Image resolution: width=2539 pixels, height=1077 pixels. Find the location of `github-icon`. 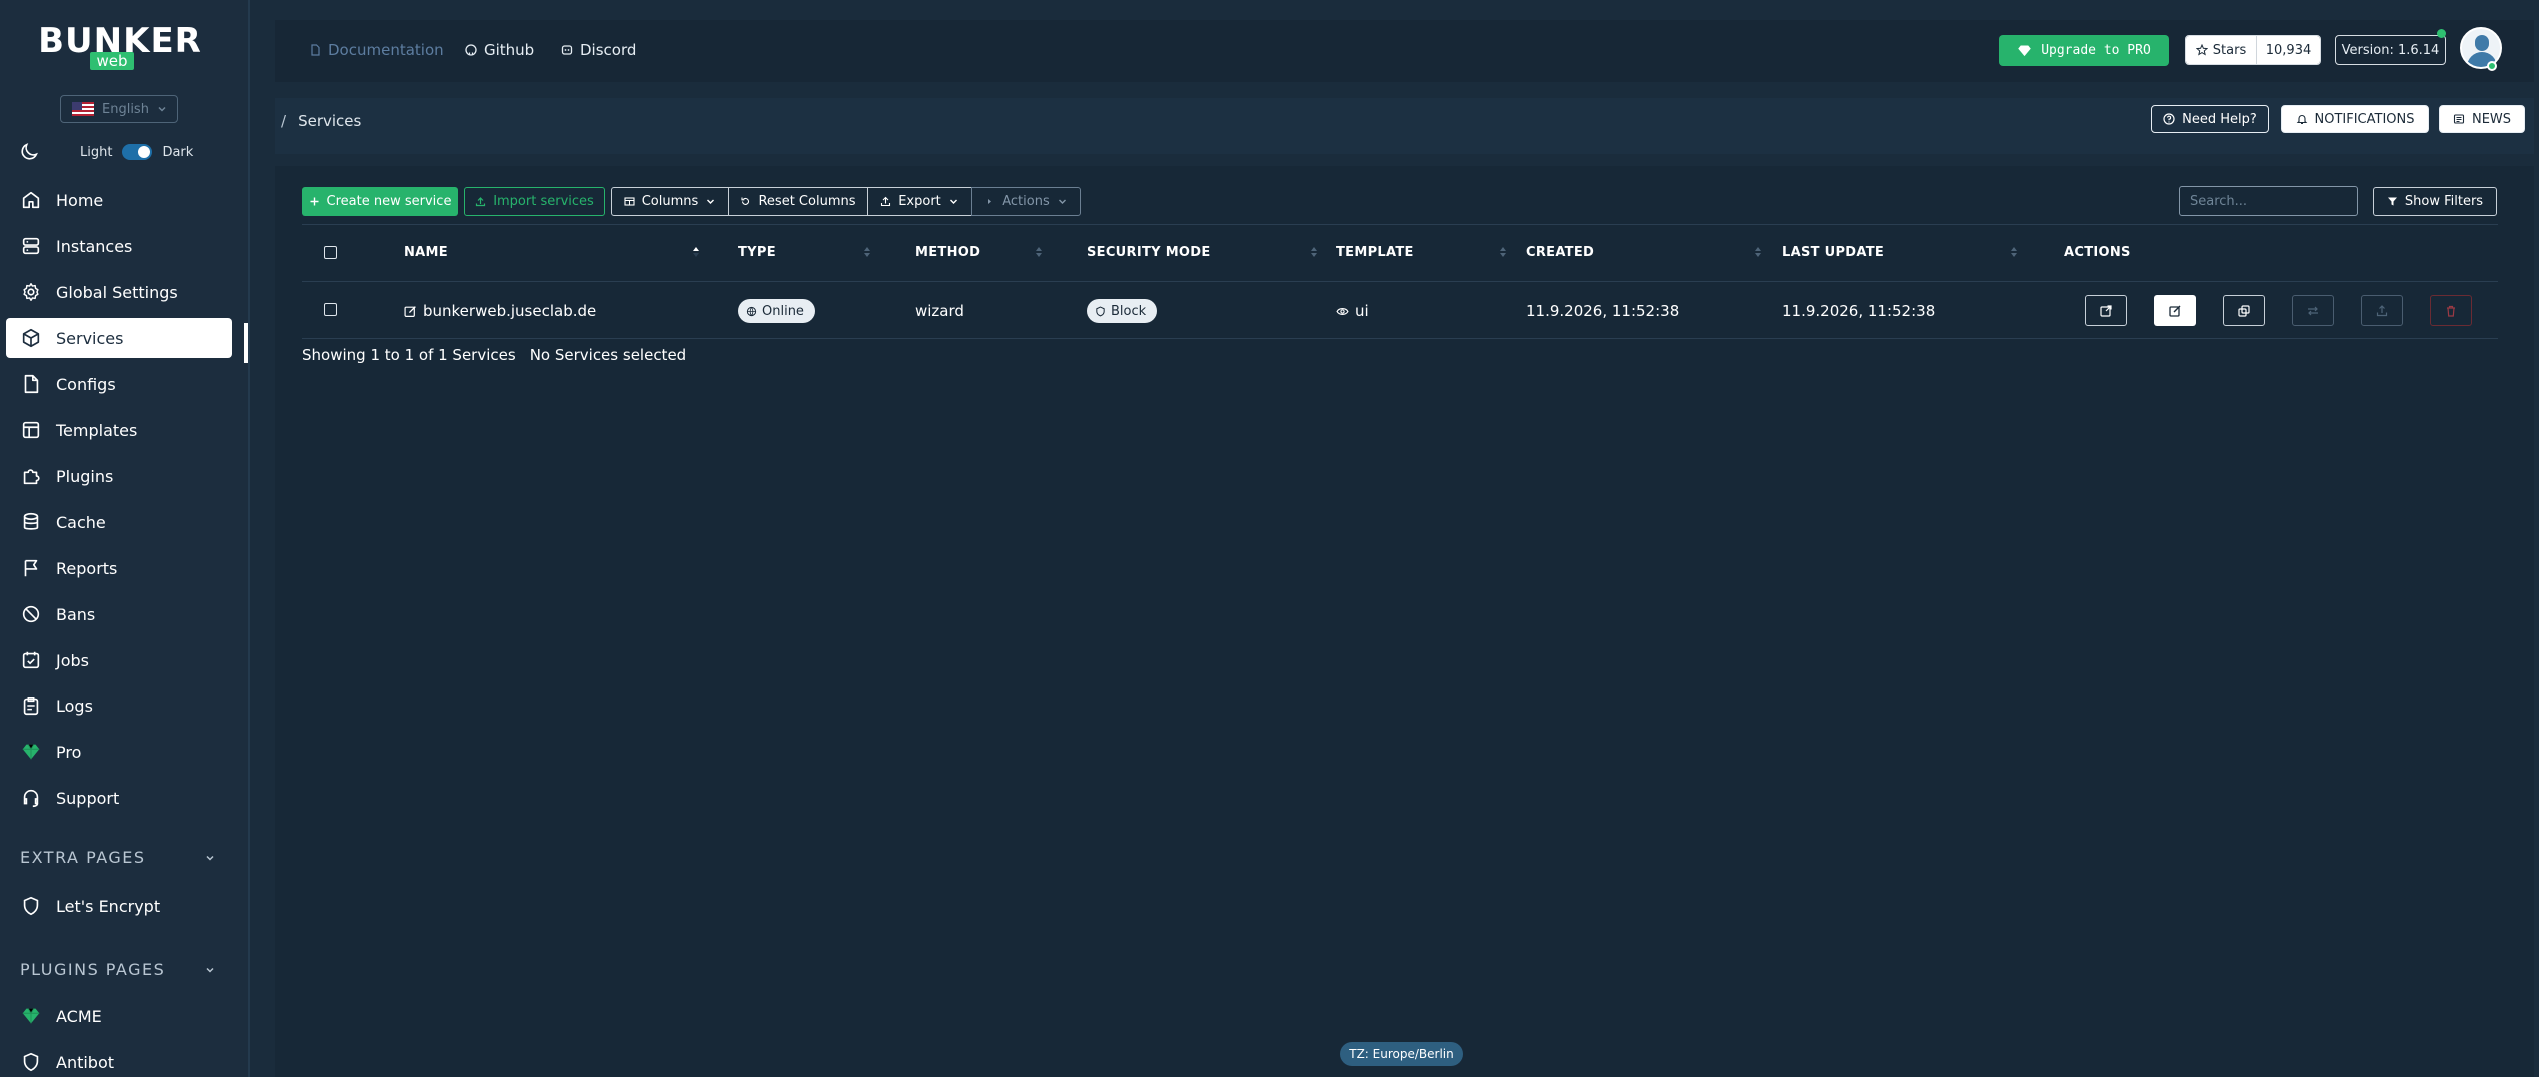

github-icon is located at coordinates (471, 50).